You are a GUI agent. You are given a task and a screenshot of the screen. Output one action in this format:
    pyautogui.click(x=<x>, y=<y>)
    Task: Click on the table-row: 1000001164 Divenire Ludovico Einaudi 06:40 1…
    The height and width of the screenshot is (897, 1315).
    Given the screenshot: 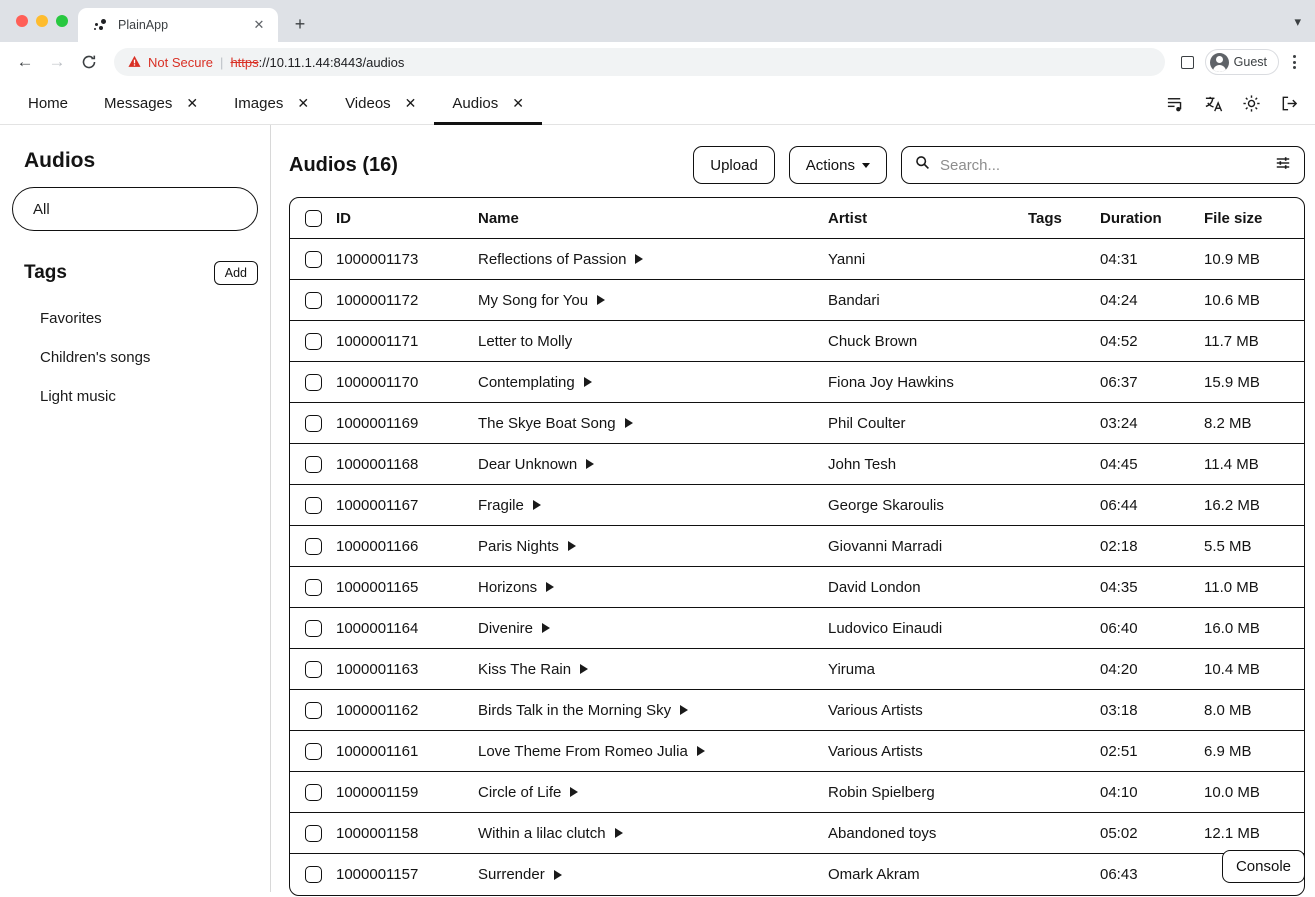 What is the action you would take?
    pyautogui.click(x=797, y=628)
    